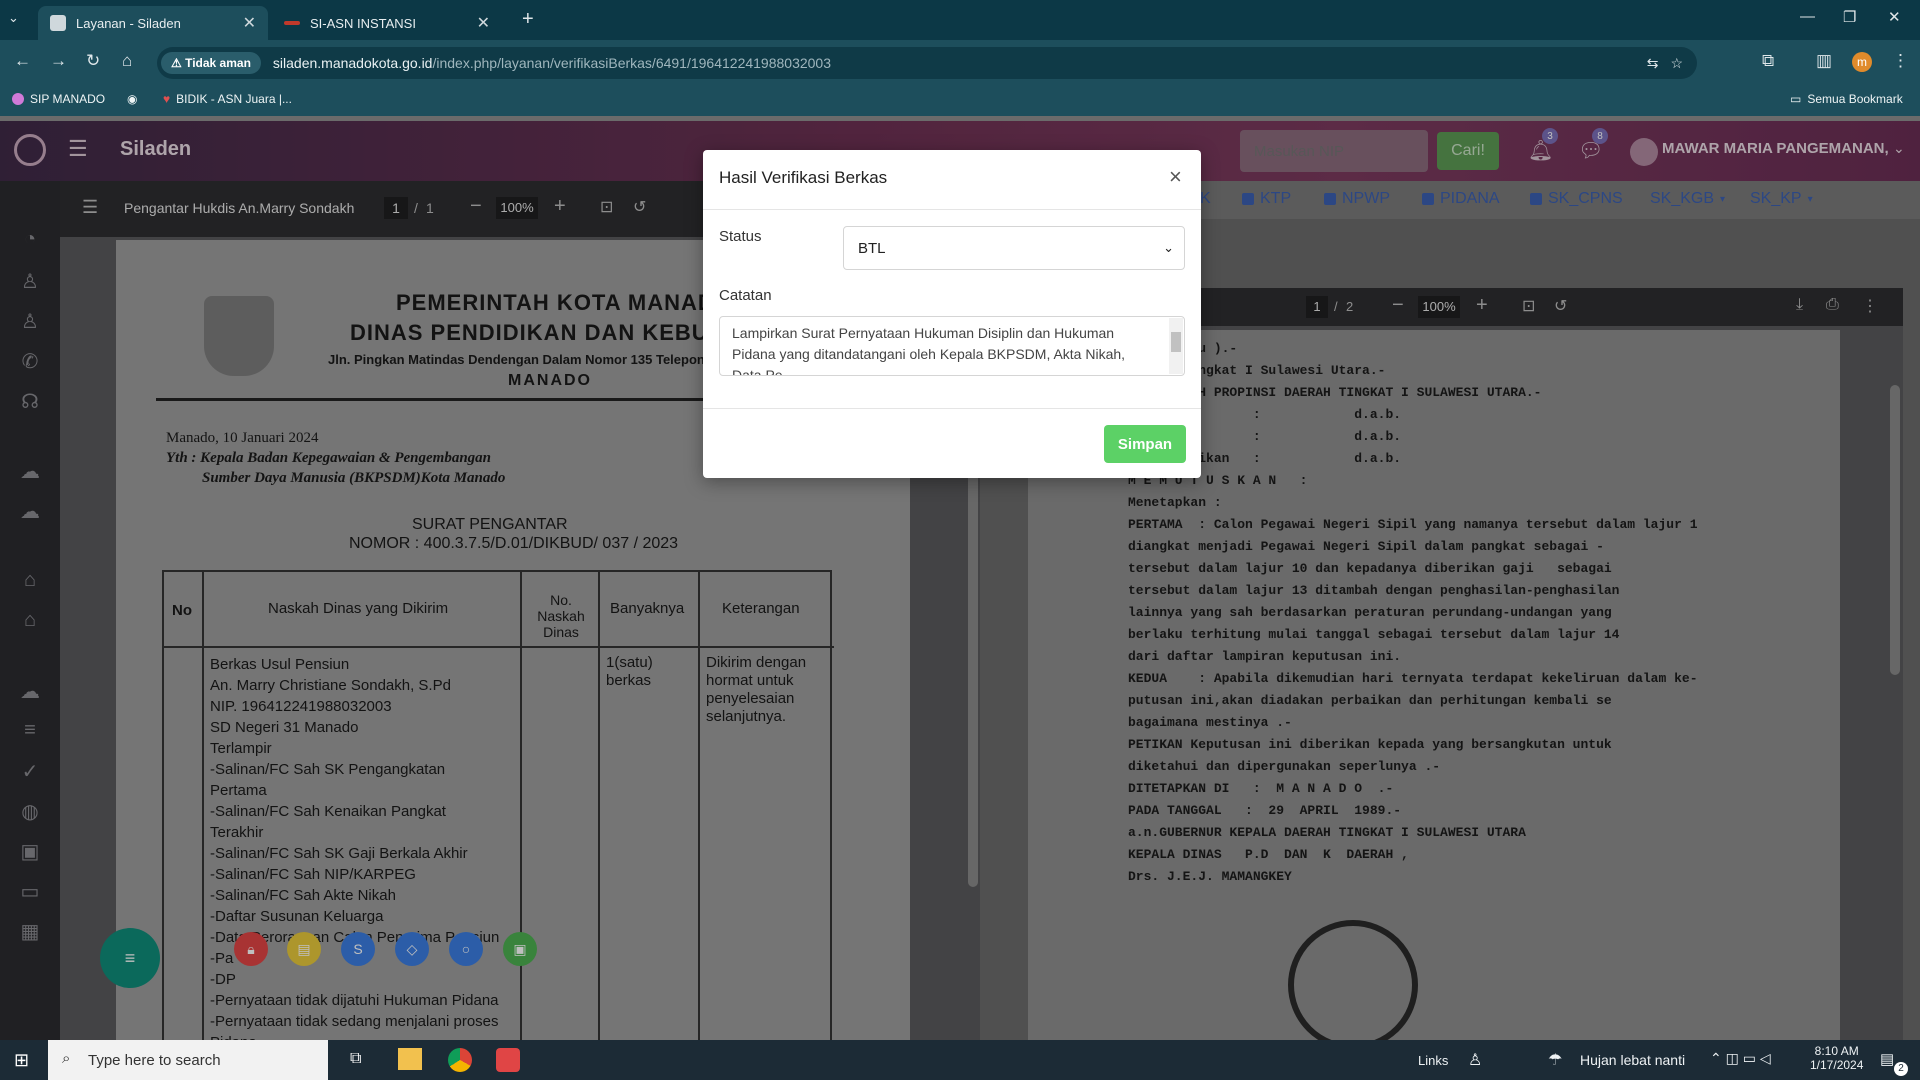 The width and height of the screenshot is (1920, 1080). What do you see at coordinates (740, 236) in the screenshot?
I see `status-label: Status` at bounding box center [740, 236].